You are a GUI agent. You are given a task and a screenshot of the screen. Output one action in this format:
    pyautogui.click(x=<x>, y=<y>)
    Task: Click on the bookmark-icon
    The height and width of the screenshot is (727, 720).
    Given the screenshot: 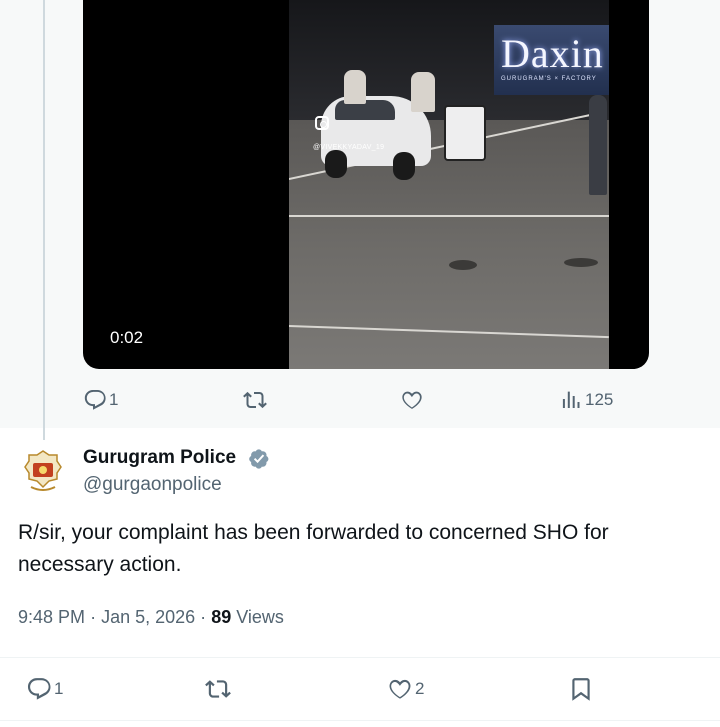 What is the action you would take?
    pyautogui.click(x=581, y=689)
    